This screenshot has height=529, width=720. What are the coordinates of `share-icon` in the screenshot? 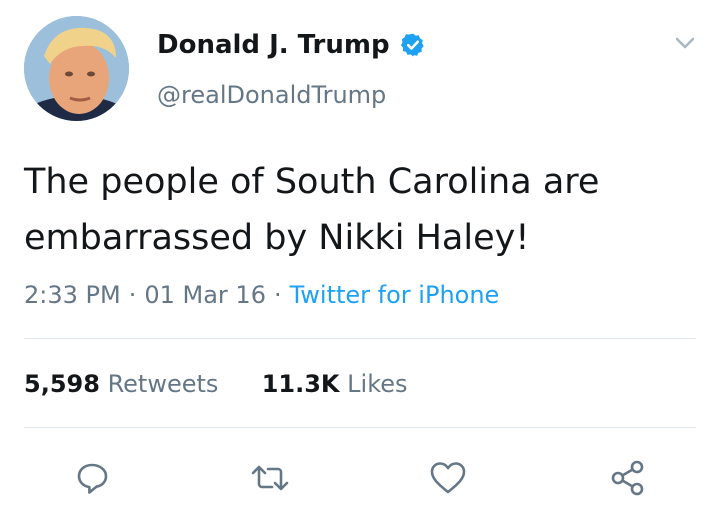 It's located at (627, 478).